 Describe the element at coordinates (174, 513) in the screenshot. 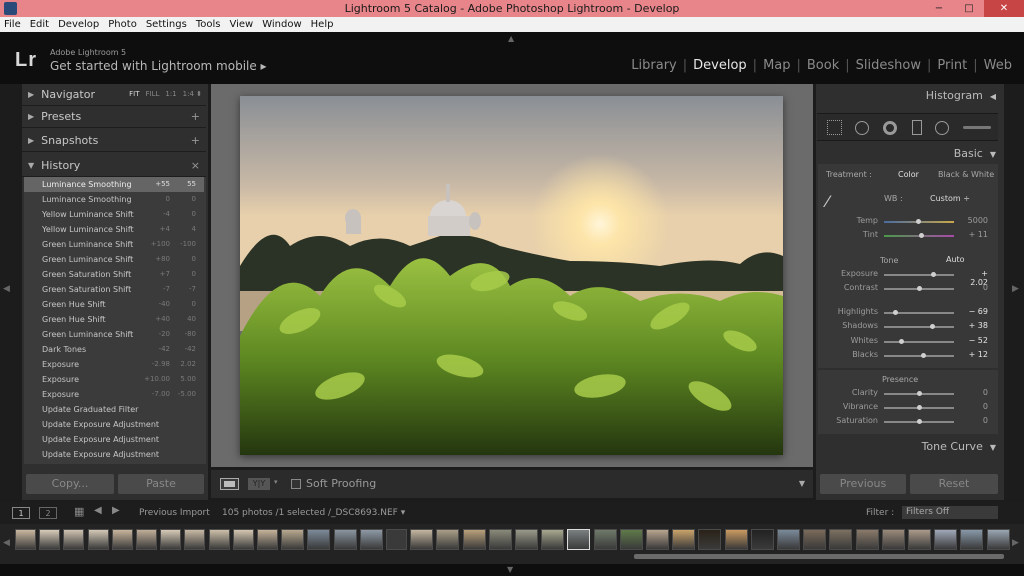

I see `source-label: Previous Import` at that location.